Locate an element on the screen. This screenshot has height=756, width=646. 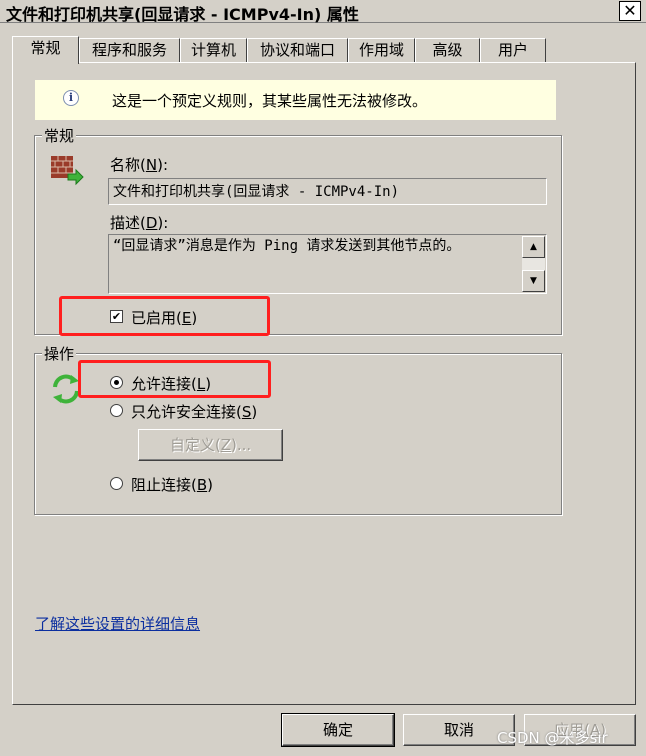
tab-label: 用户 is located at coordinates (512, 50).